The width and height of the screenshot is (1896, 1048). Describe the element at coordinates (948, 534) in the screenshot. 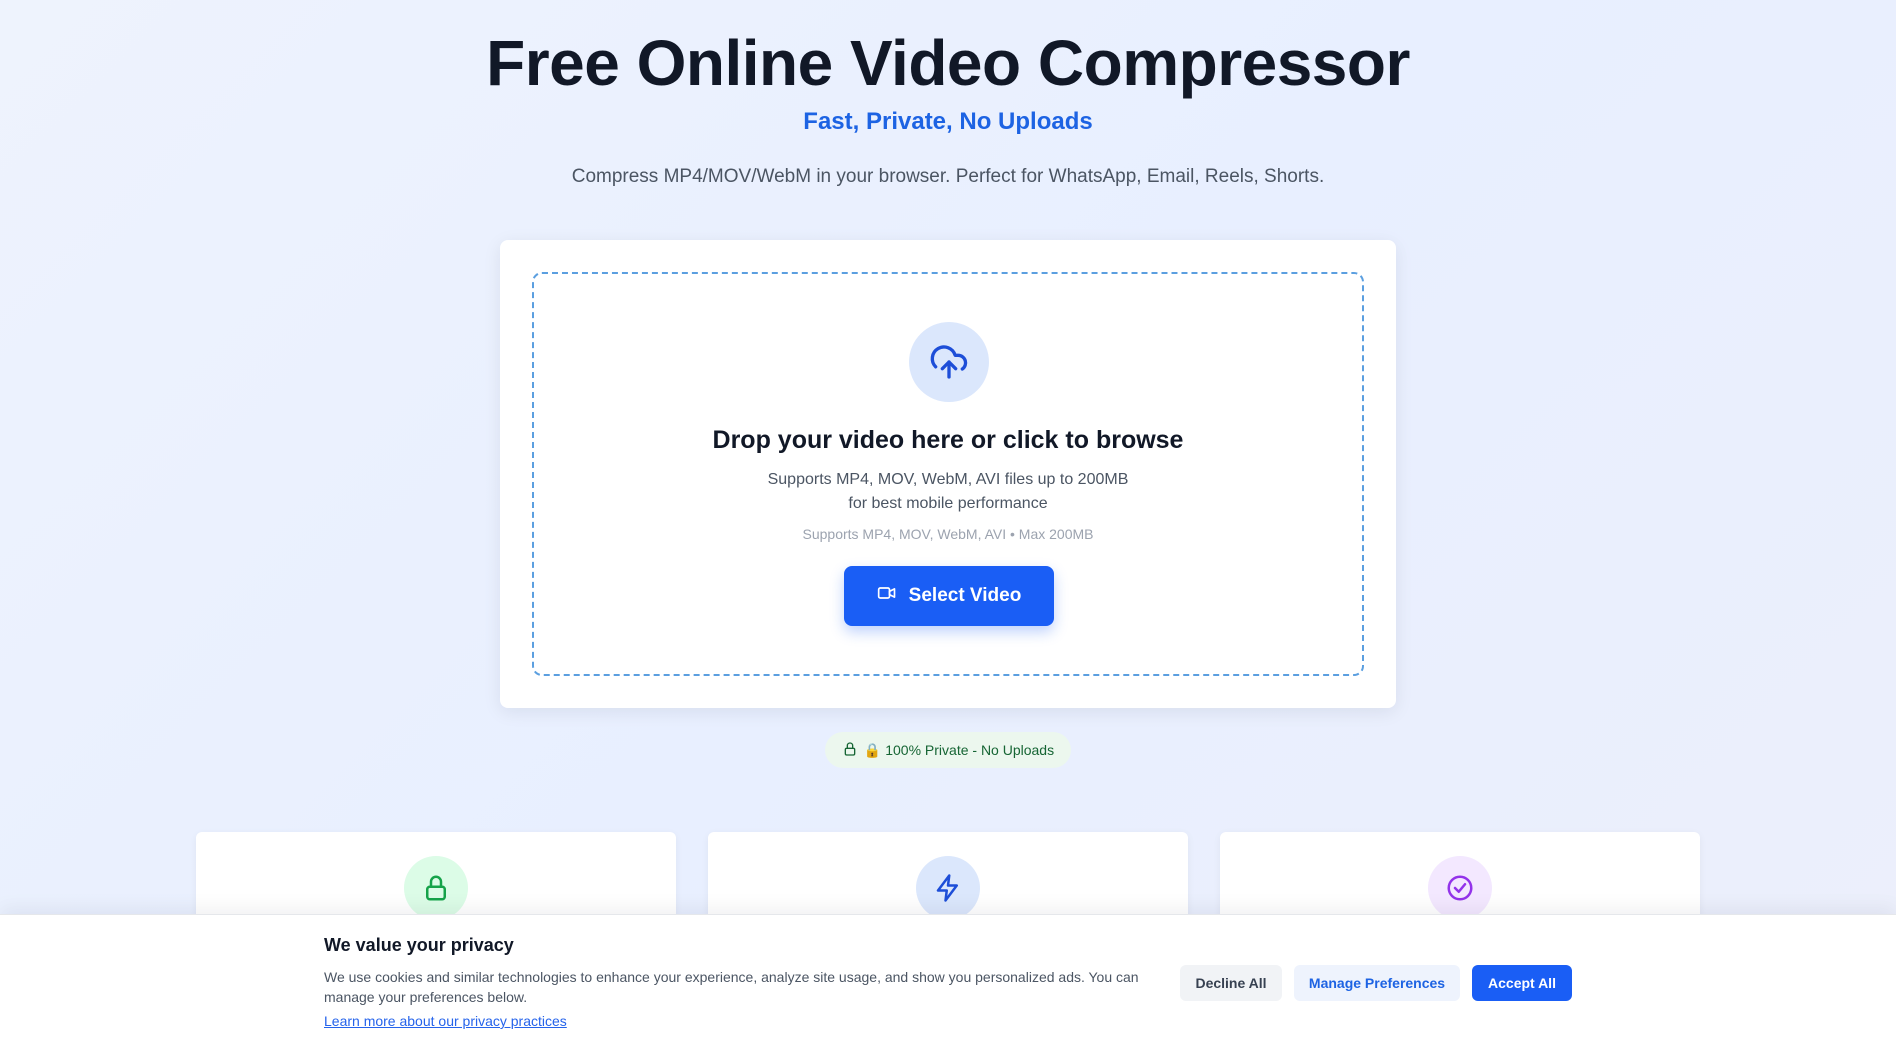

I see `dropzone-note: Supports MP4, MOV, WebM, AVI • Max 200MB` at that location.